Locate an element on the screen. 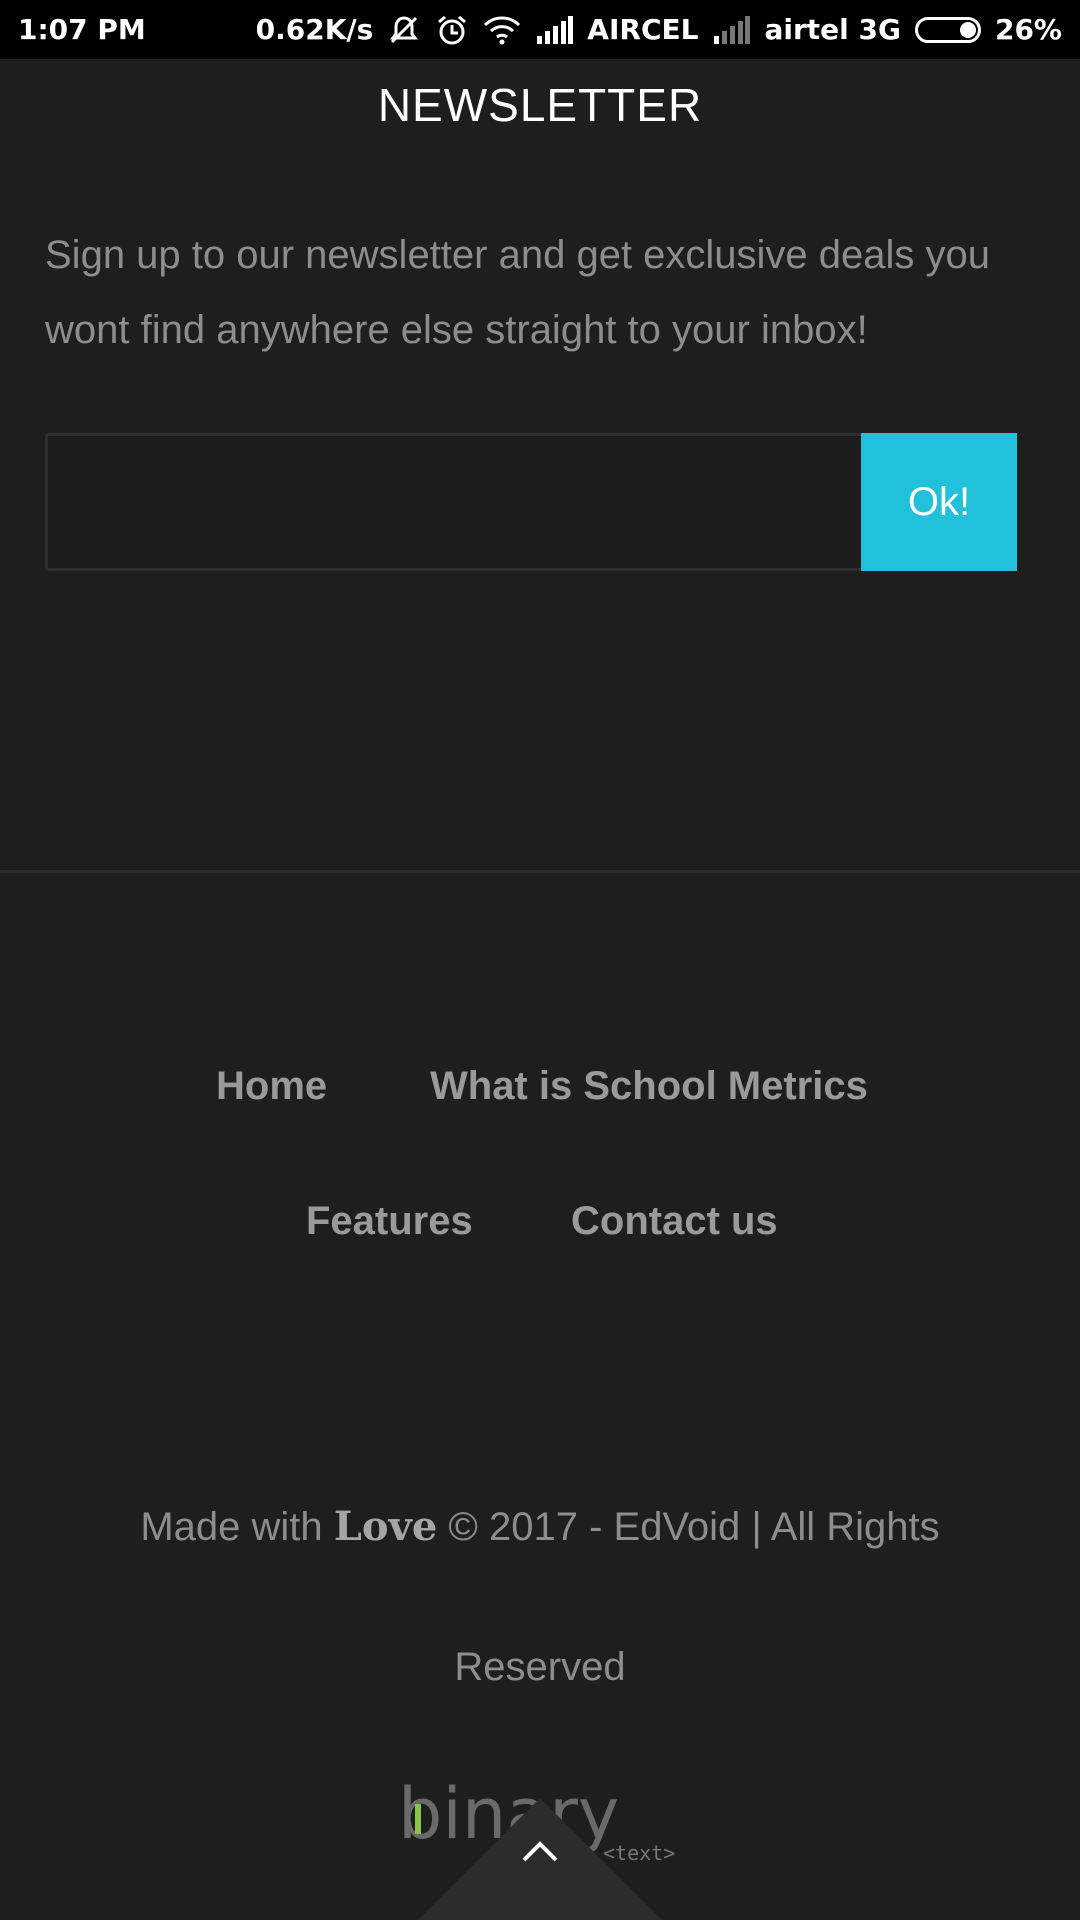 The image size is (1080, 1920). footer-link-what-is-school-metrics: What is School Metrics is located at coordinates (649, 1086).